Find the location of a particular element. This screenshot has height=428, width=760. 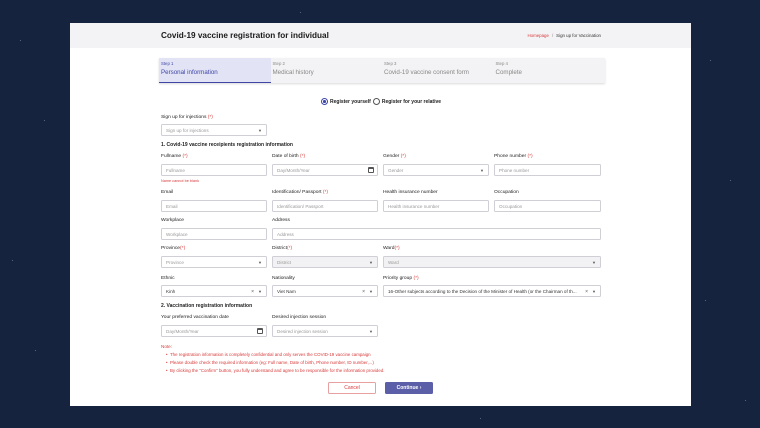

priority-group-label: Priority group (*) is located at coordinates (401, 278).